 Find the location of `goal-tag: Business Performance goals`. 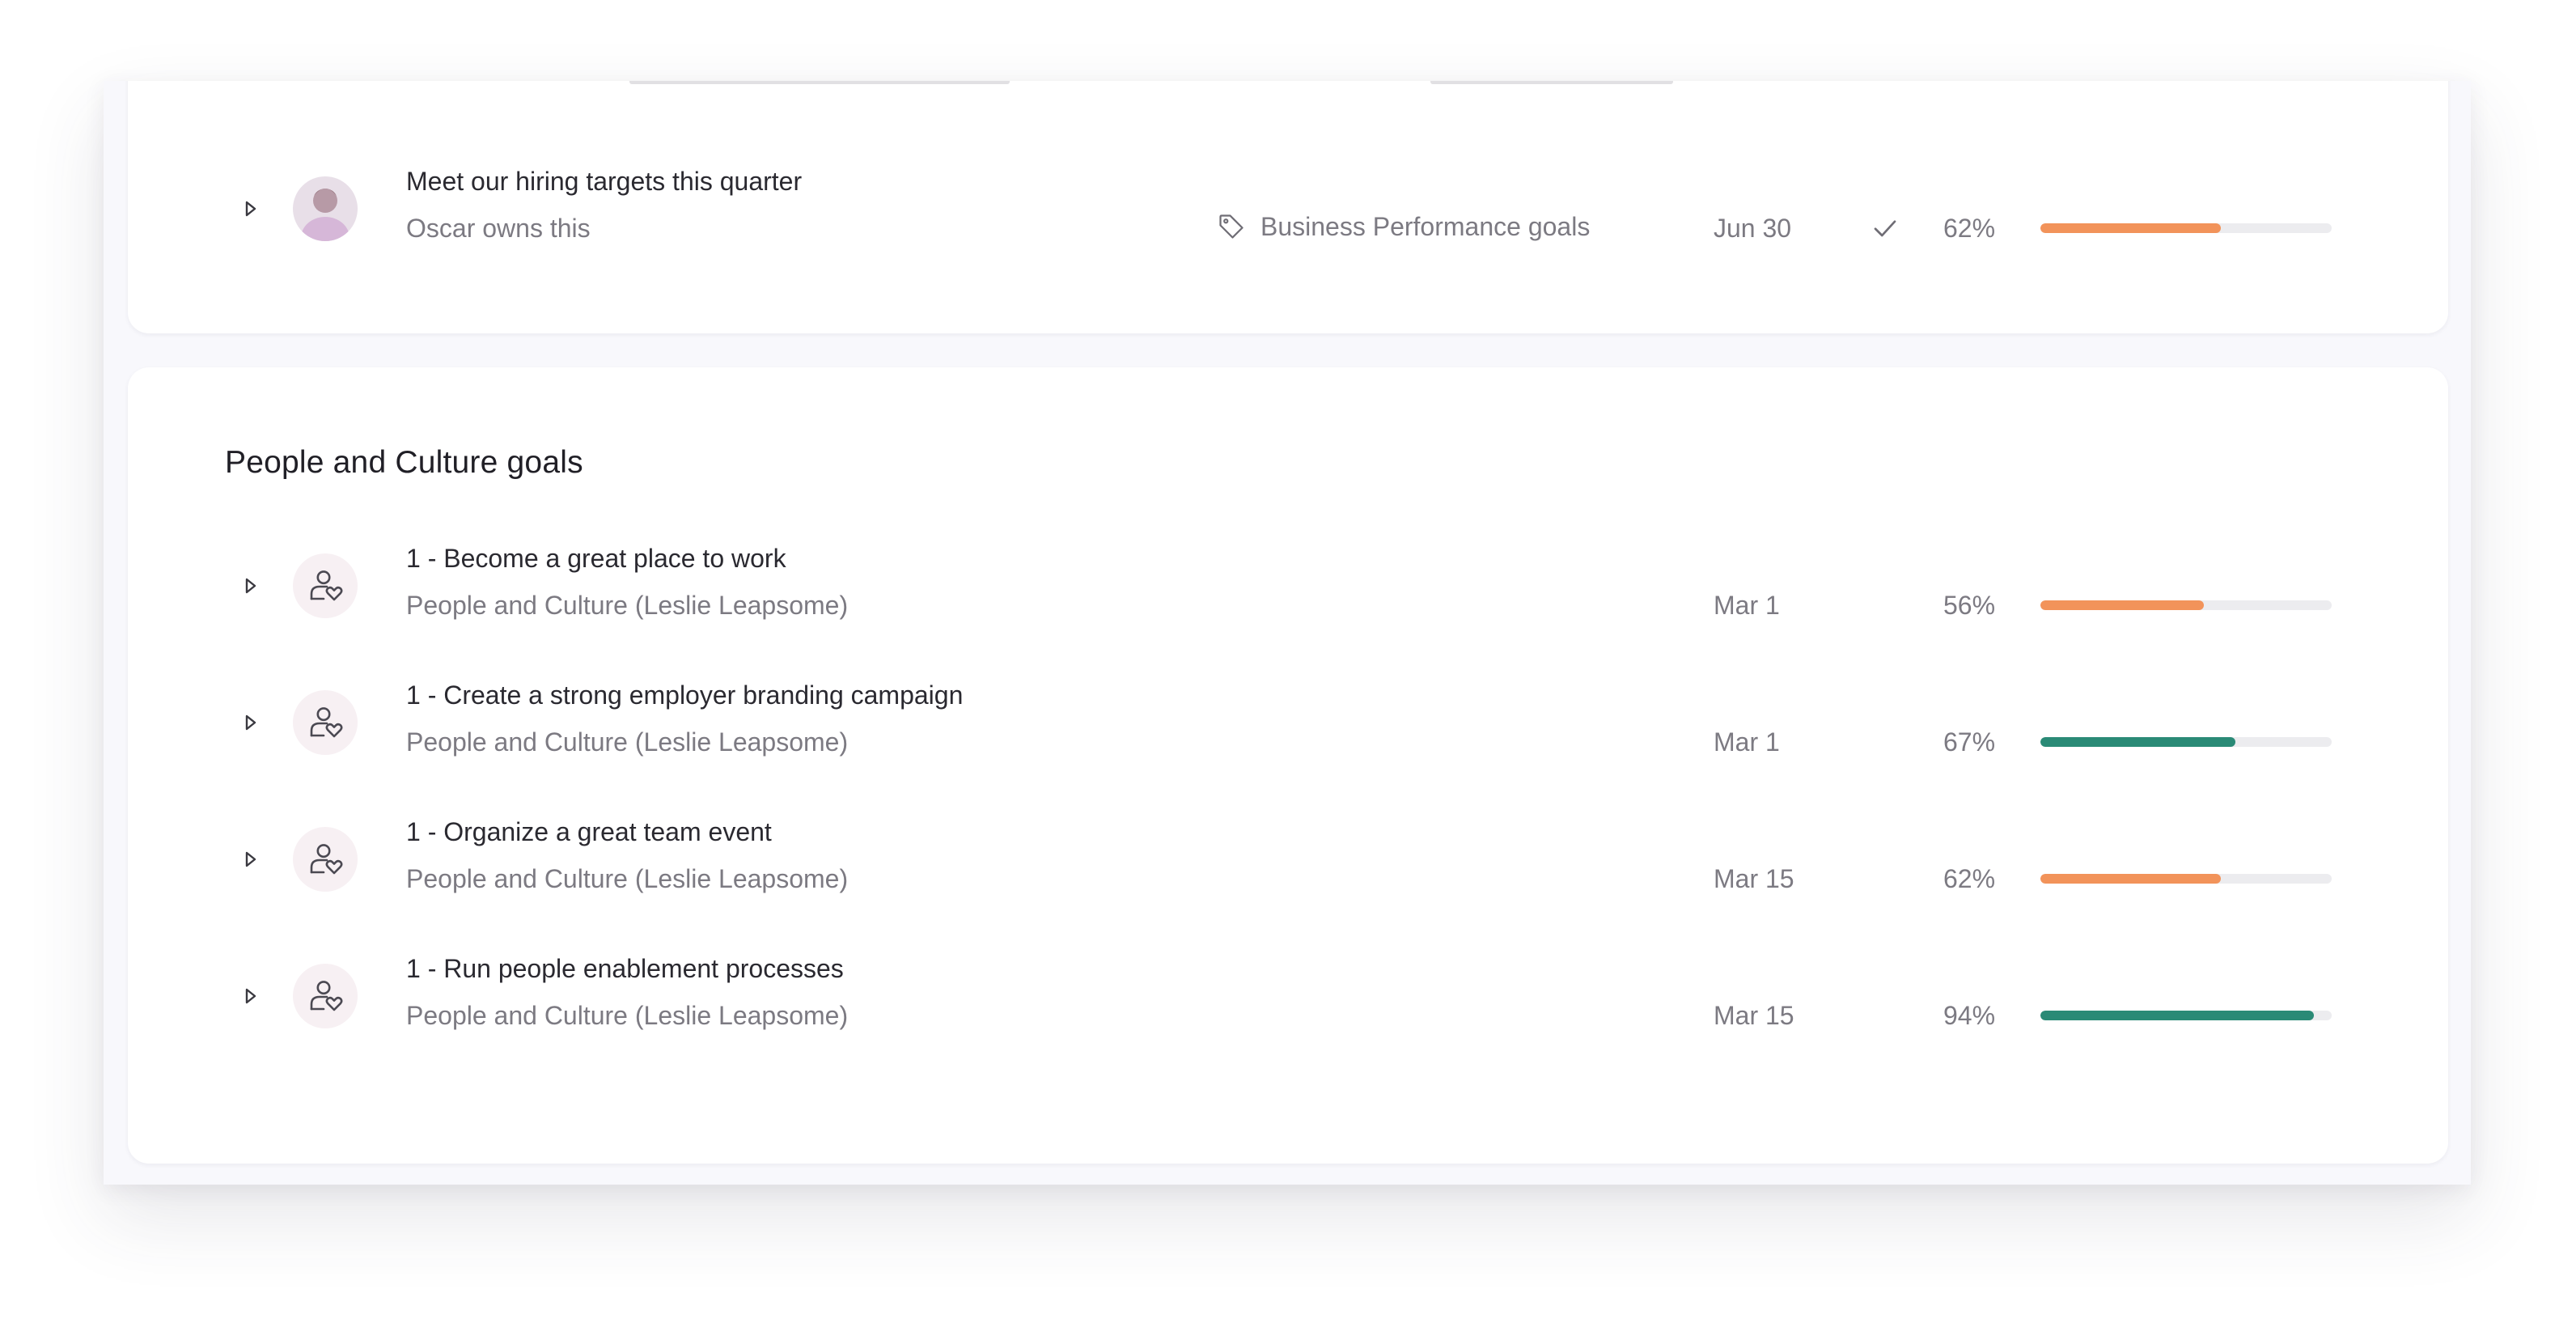

goal-tag: Business Performance goals is located at coordinates (1403, 226).